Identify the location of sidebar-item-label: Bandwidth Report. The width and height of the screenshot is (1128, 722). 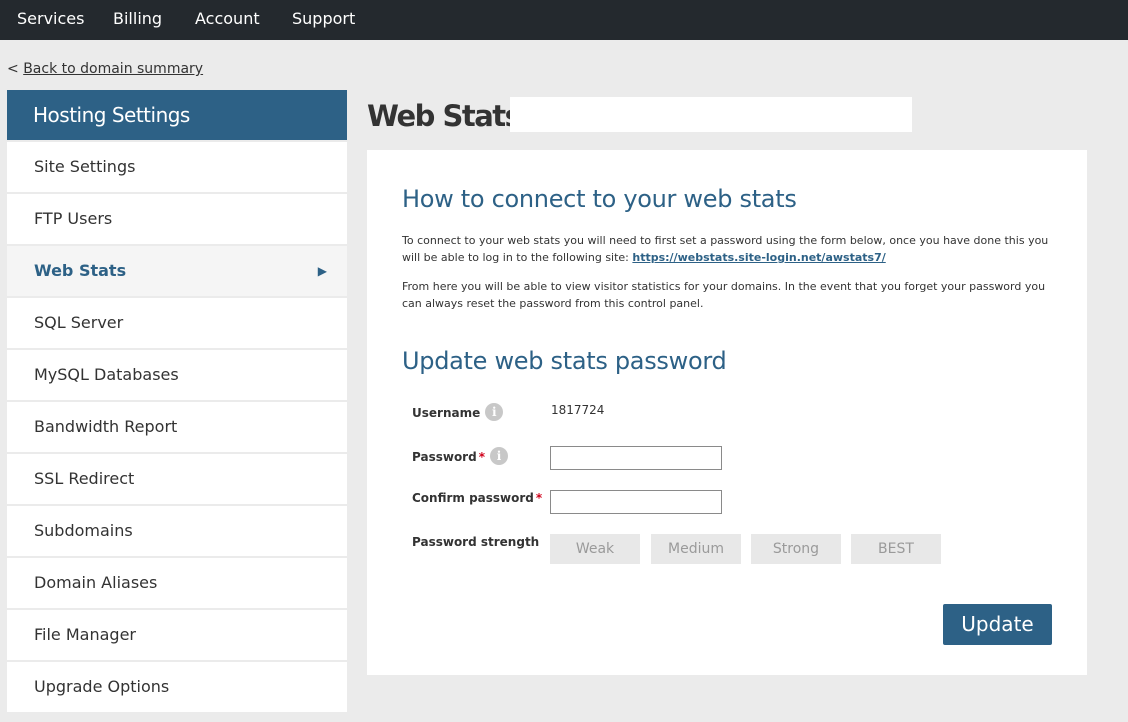
(106, 426).